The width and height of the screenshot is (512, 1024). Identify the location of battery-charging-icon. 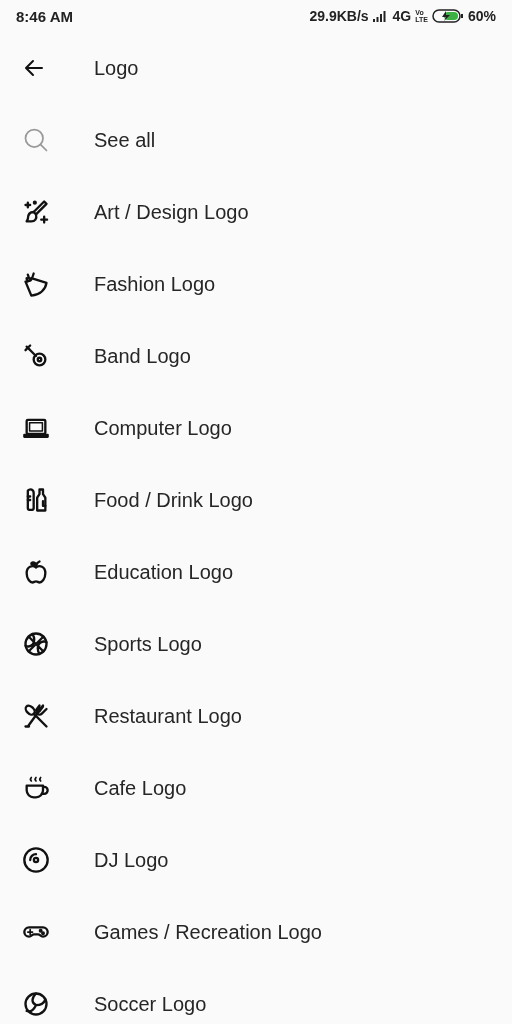
(447, 16).